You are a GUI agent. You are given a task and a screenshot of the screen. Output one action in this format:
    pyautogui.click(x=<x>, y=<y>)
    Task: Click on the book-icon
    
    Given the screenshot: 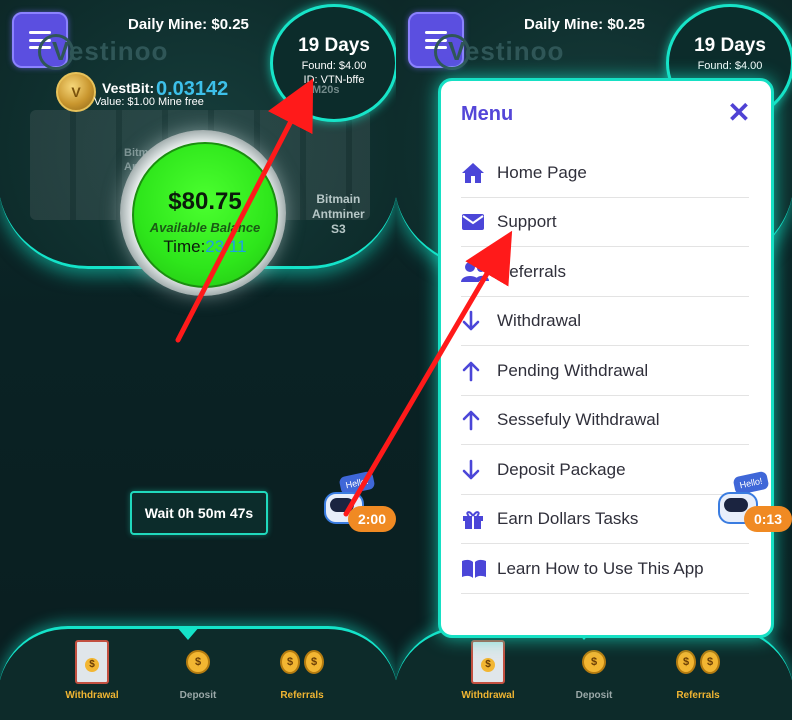 What is the action you would take?
    pyautogui.click(x=476, y=569)
    